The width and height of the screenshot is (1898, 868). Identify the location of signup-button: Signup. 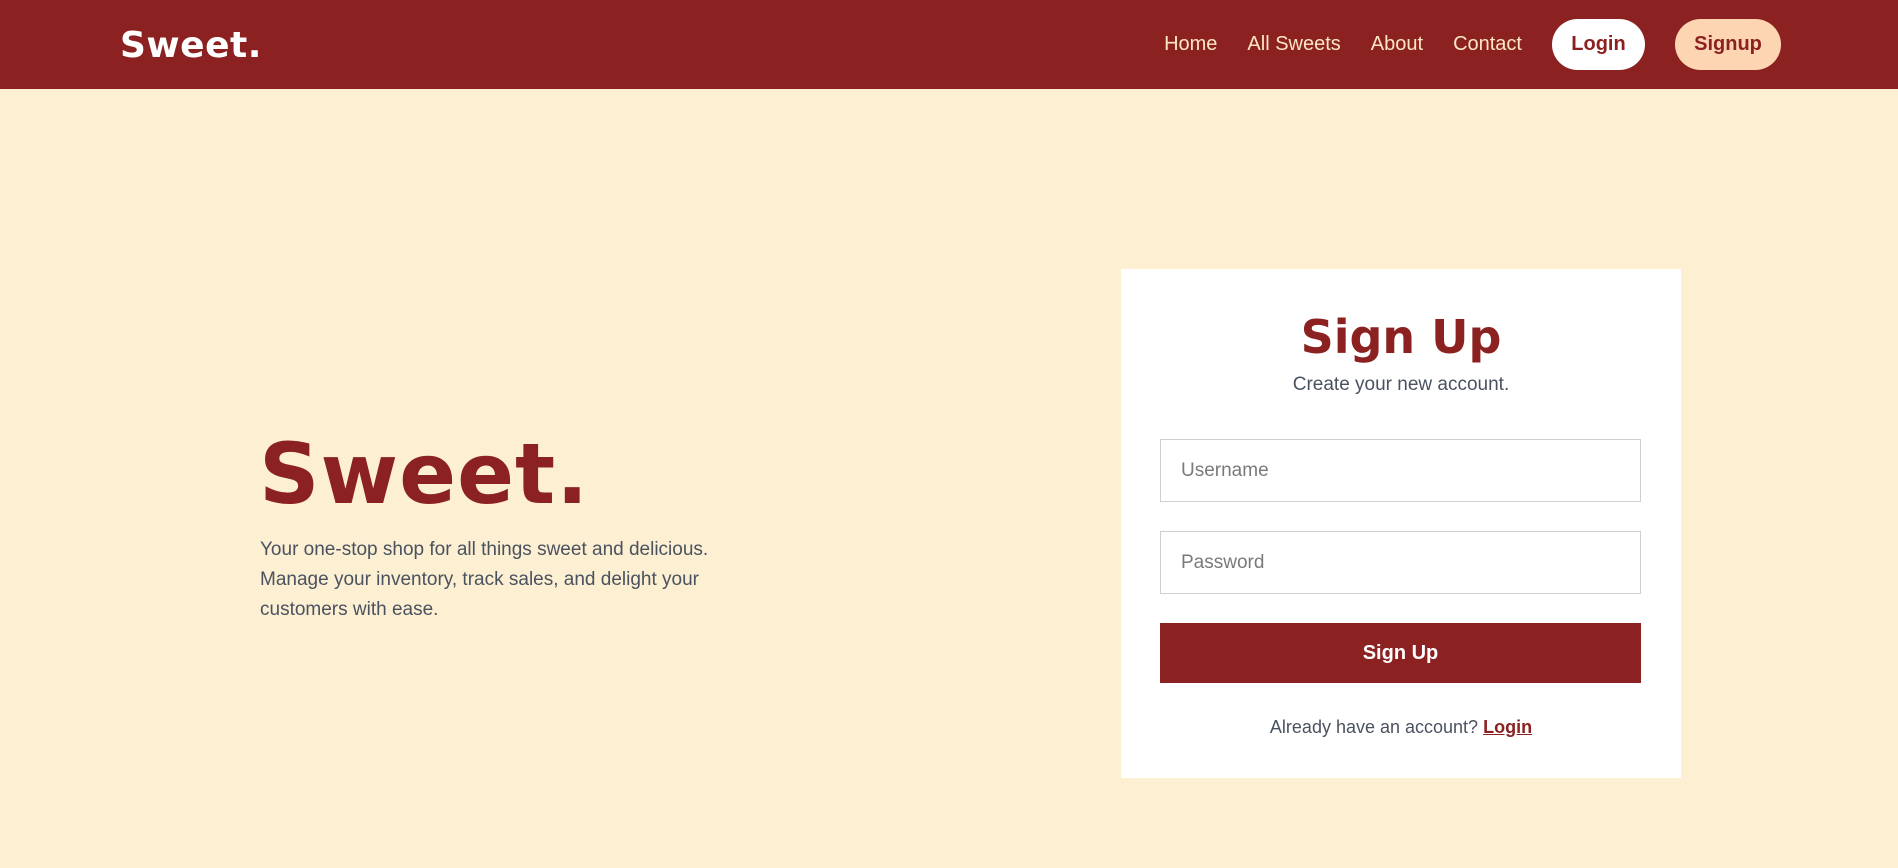
(1728, 44).